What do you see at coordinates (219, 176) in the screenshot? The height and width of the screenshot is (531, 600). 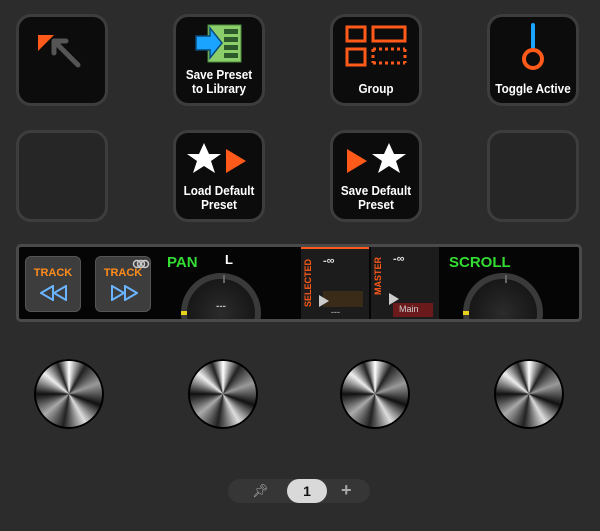 I see `pad-load-default-preset: Load Default Preset` at bounding box center [219, 176].